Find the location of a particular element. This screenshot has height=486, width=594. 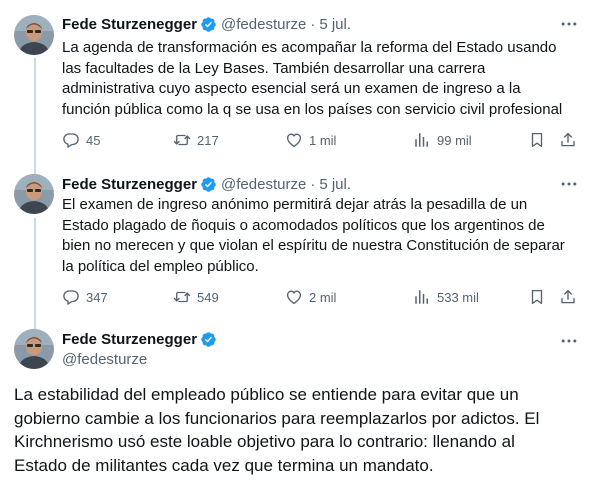

action-bar: 347 549 2 mil 533 mil is located at coordinates (322, 297).